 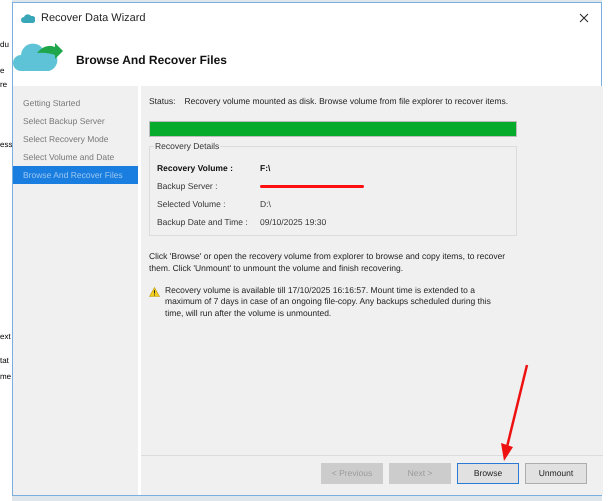 I want to click on detail-label: Backup Date and Time :, so click(x=203, y=223).